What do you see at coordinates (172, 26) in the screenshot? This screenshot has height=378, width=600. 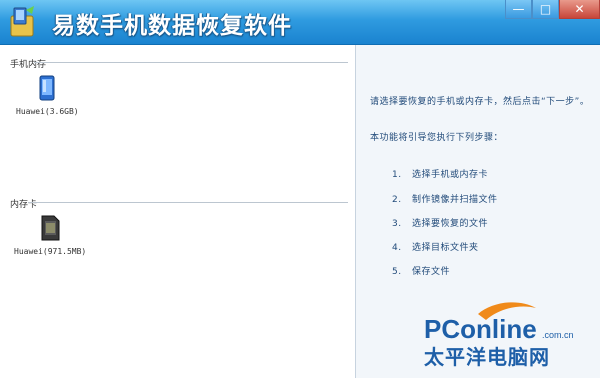 I see `app-title: 易数手机数据恢复软件` at bounding box center [172, 26].